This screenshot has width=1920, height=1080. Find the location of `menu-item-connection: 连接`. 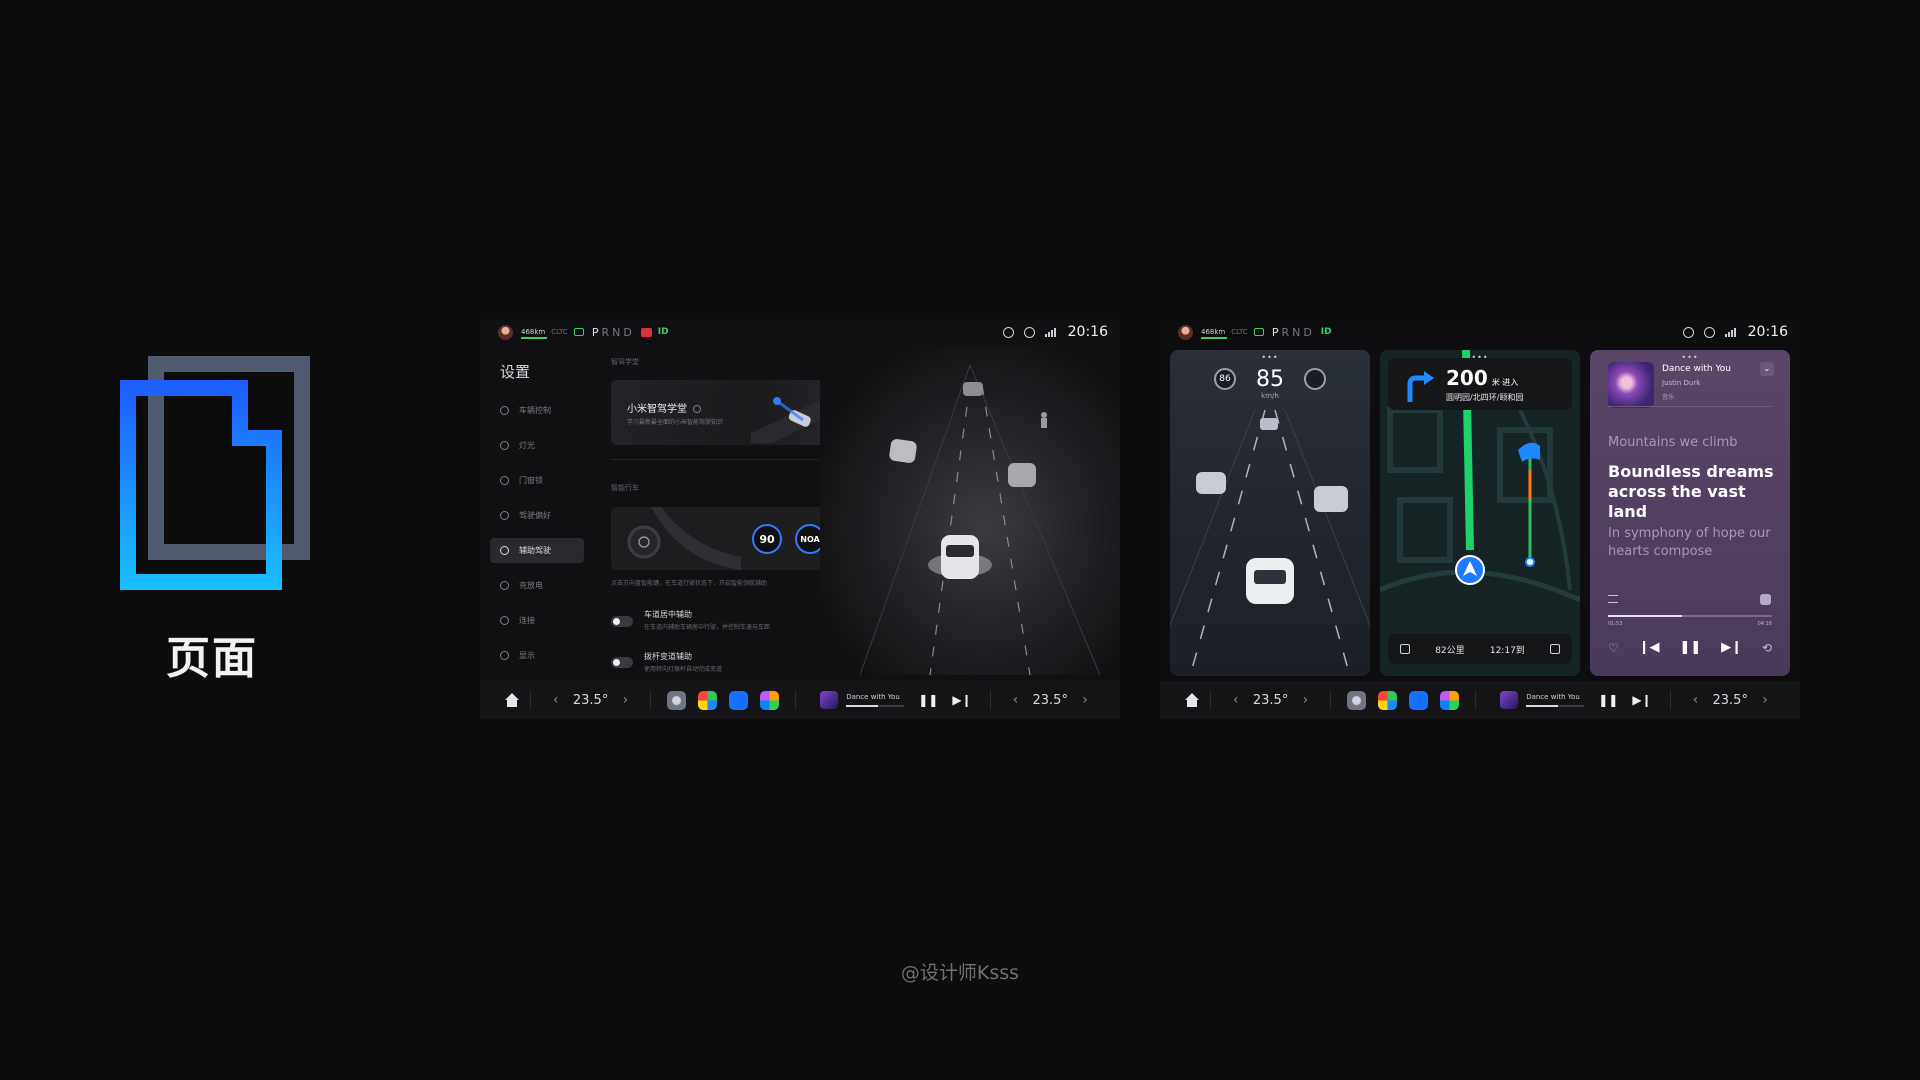

menu-item-connection: 连接 is located at coordinates (537, 620).